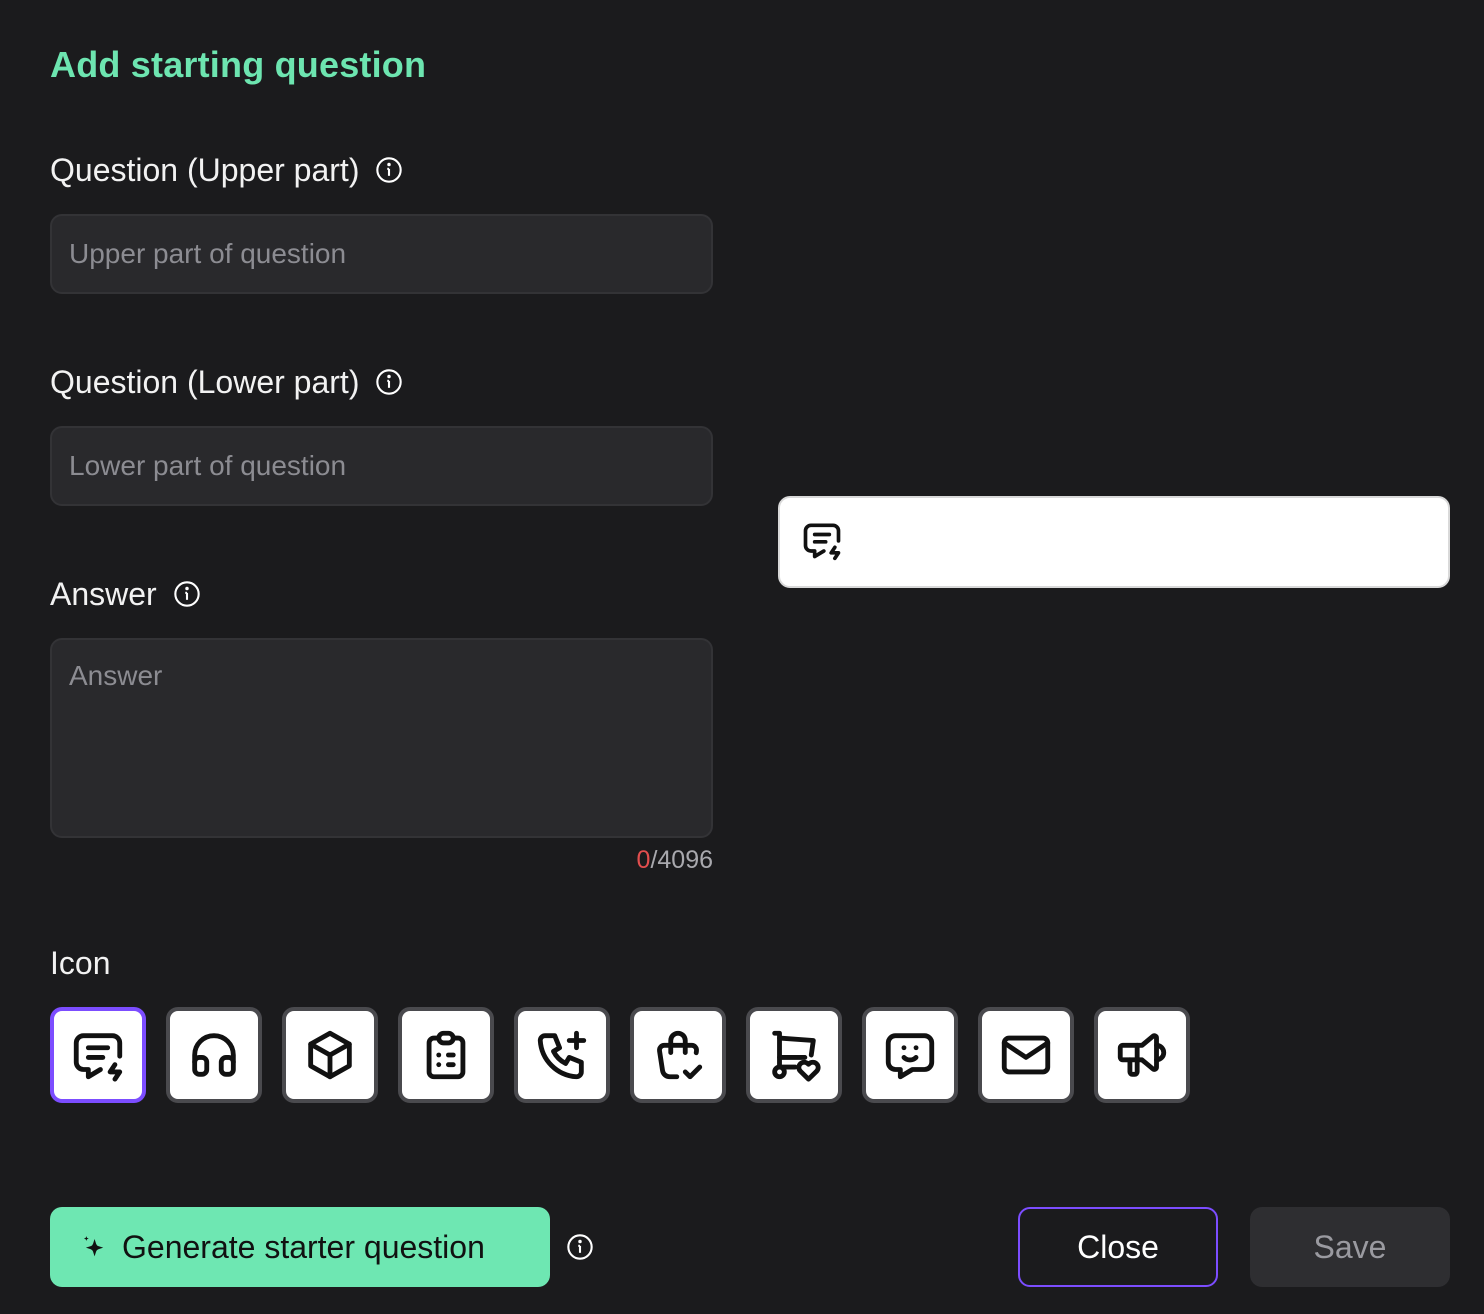  I want to click on headphones-icon, so click(214, 1055).